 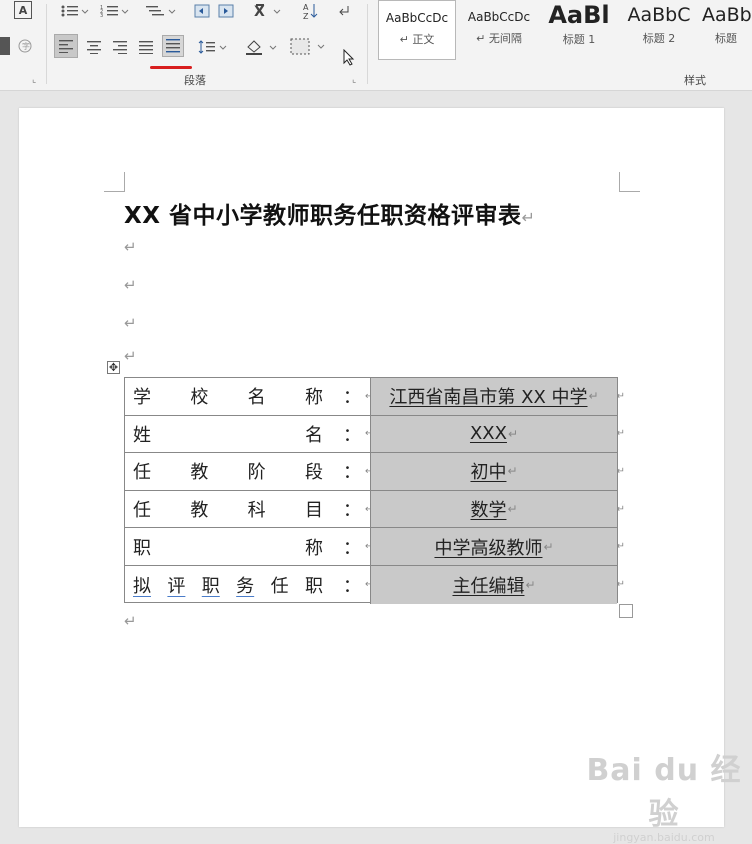 I want to click on value-cell: 中学高级教师 ↵, so click(x=494, y=546).